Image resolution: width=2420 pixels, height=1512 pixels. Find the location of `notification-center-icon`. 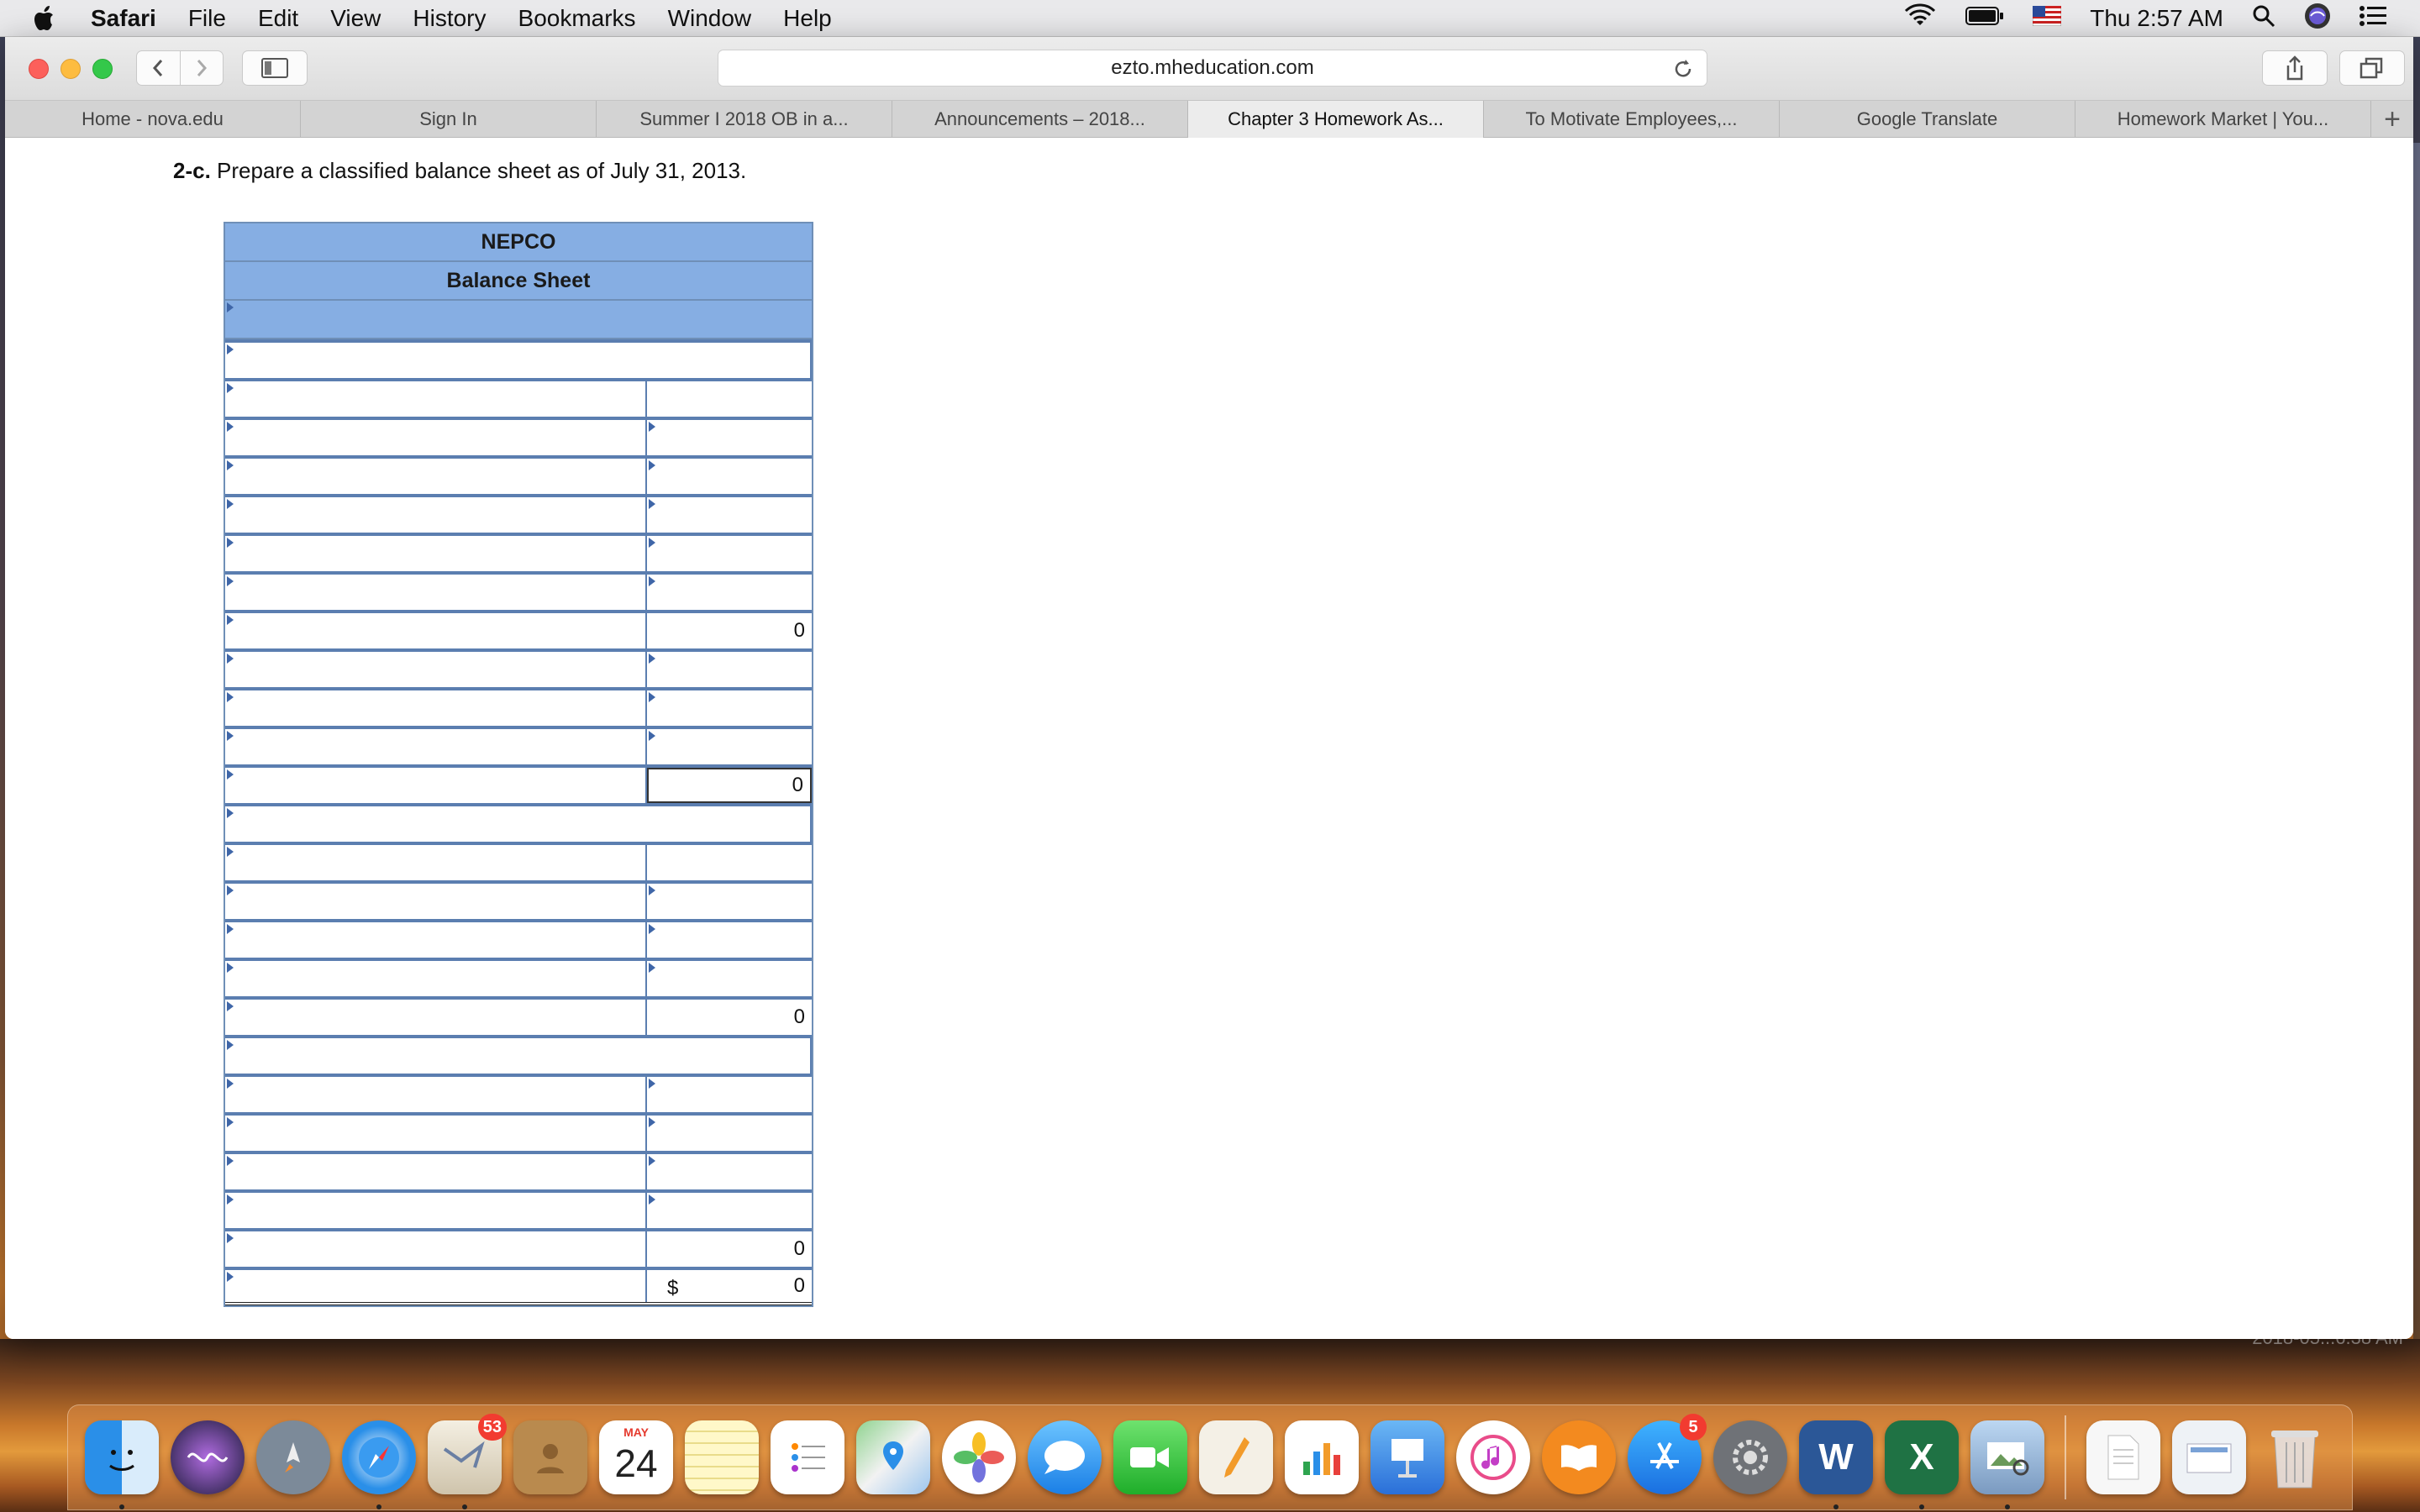

notification-center-icon is located at coordinates (2373, 19).